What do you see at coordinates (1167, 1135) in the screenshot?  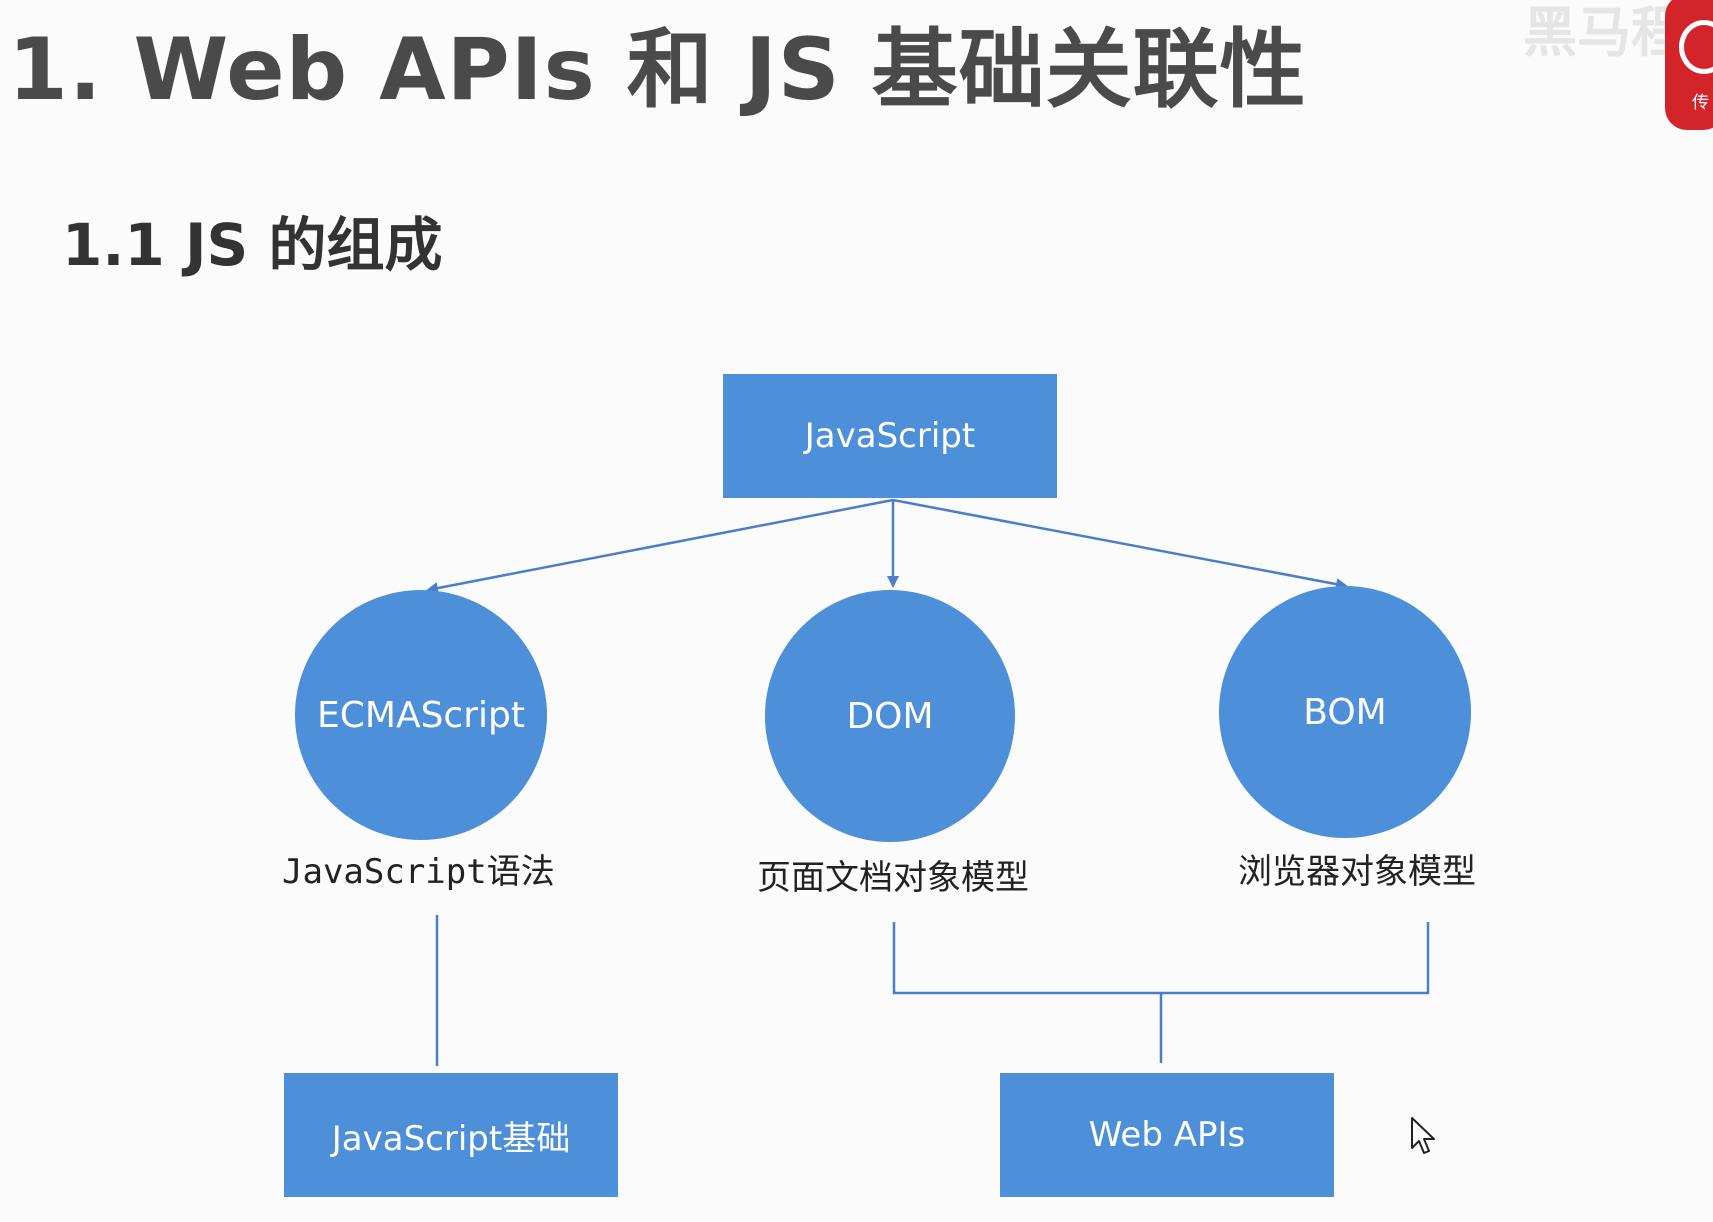 I see `web-apis-node: Web APIs` at bounding box center [1167, 1135].